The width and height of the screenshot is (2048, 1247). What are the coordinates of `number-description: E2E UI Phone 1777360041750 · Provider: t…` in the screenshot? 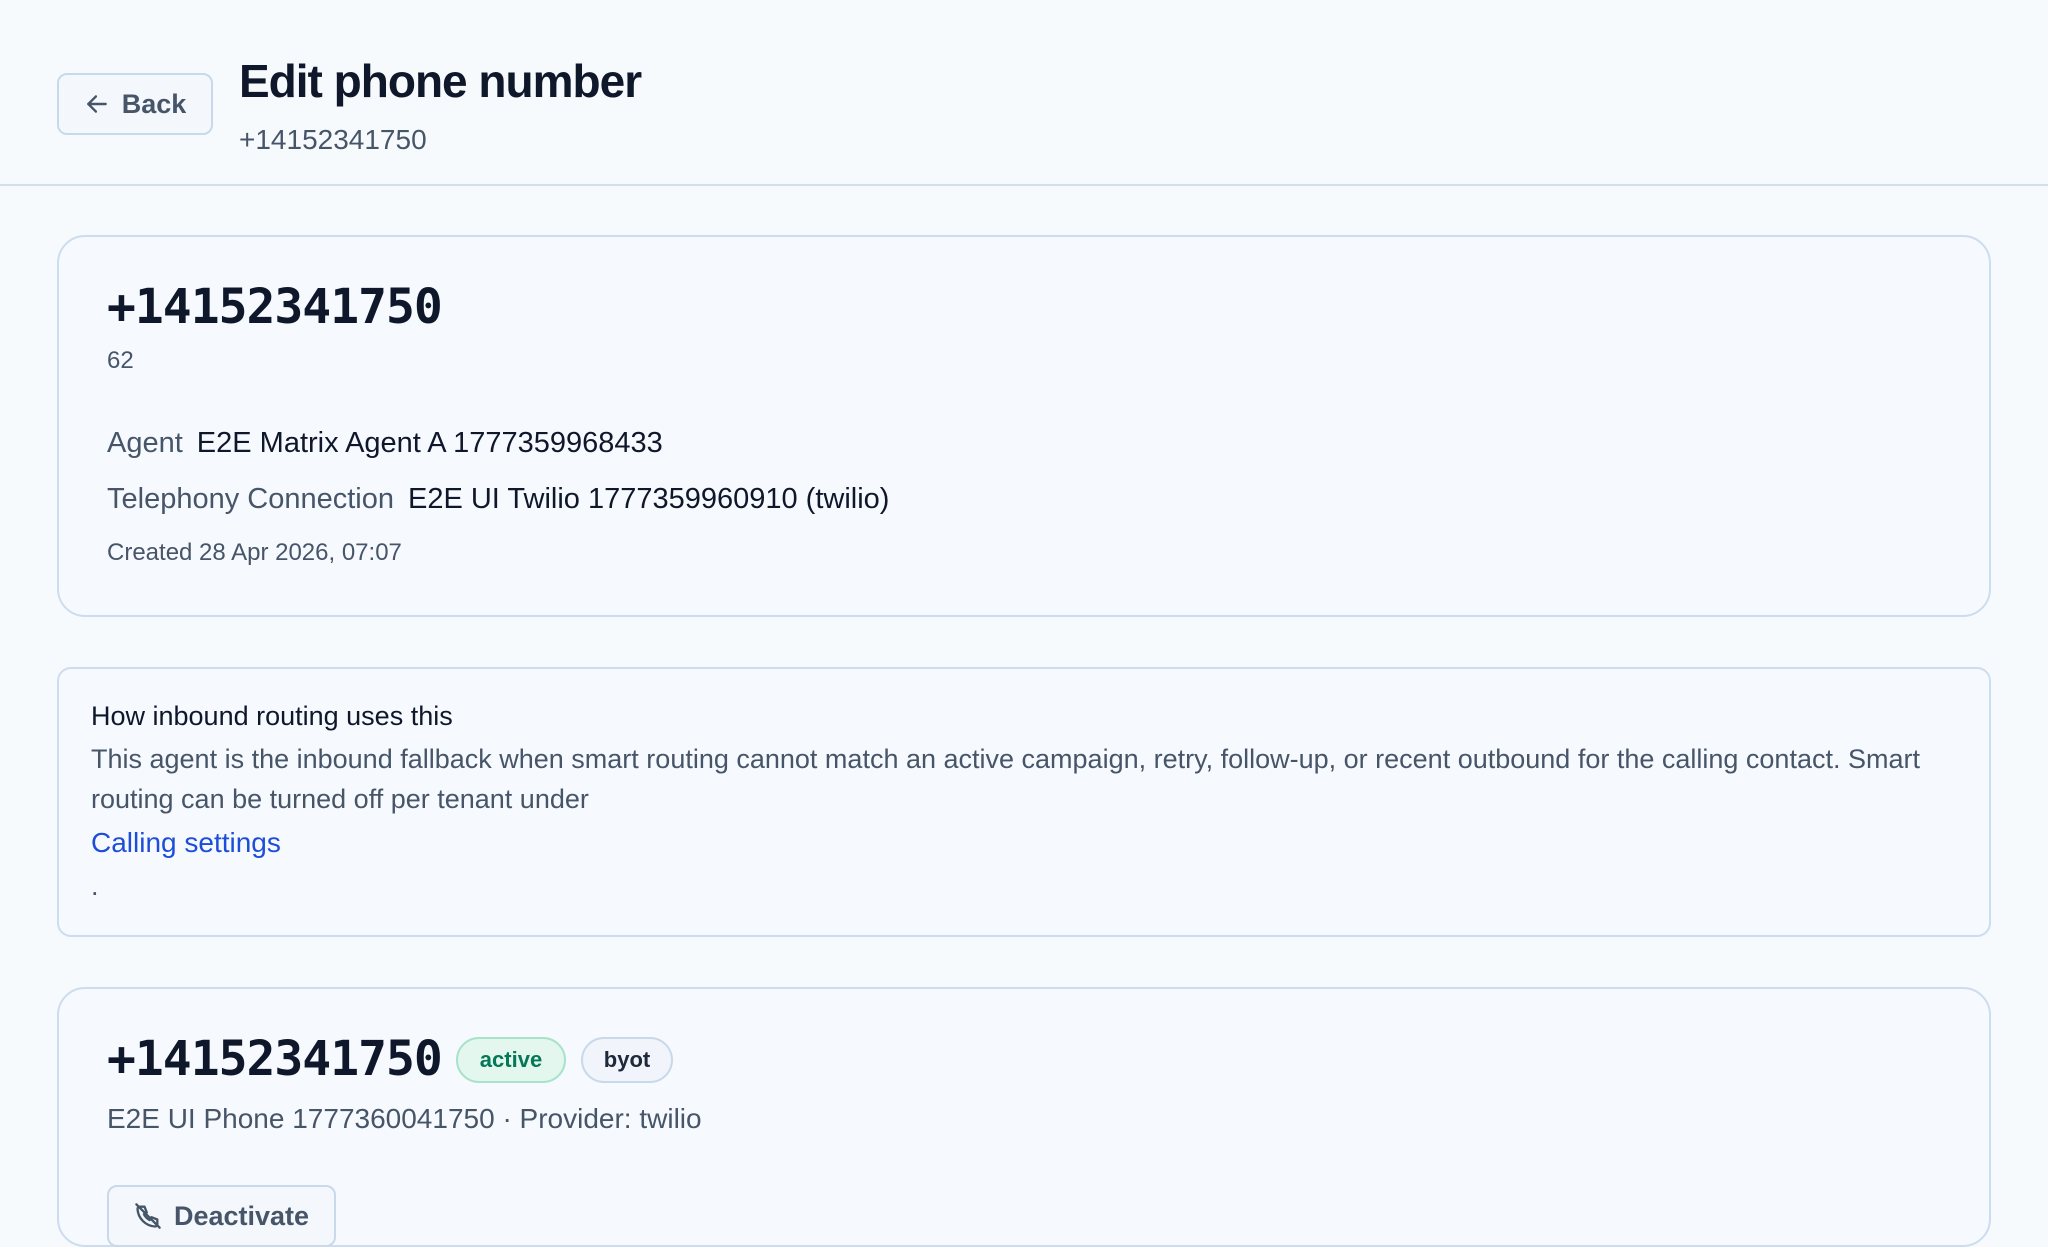 It's located at (404, 1118).